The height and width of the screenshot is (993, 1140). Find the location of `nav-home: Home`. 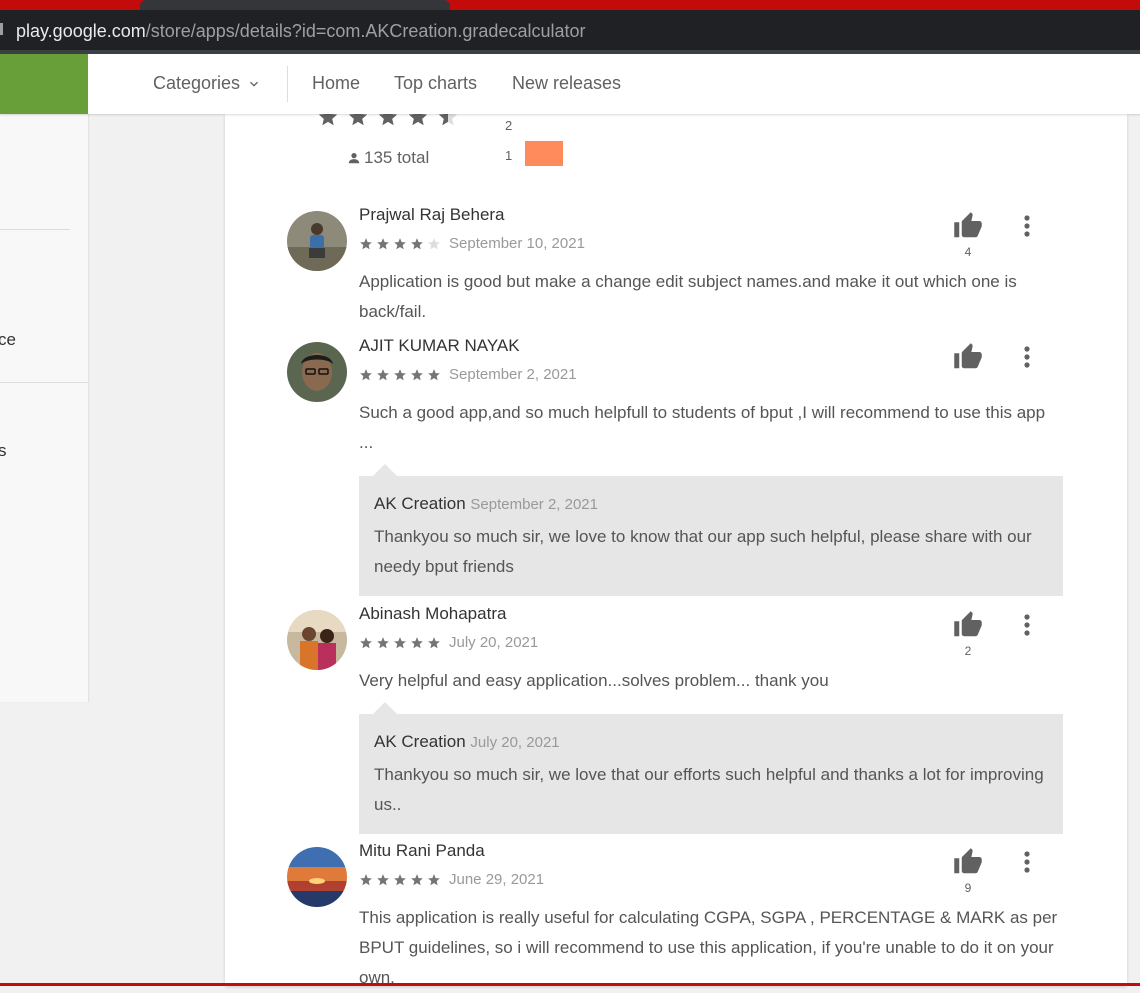

nav-home: Home is located at coordinates (336, 83).